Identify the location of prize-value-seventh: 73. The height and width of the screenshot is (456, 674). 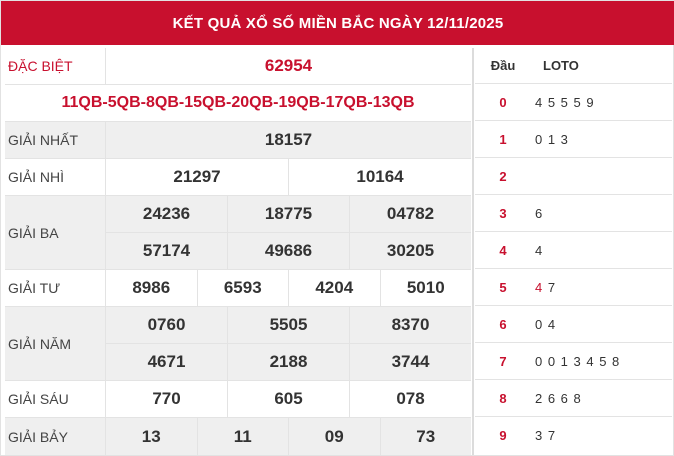
(425, 436).